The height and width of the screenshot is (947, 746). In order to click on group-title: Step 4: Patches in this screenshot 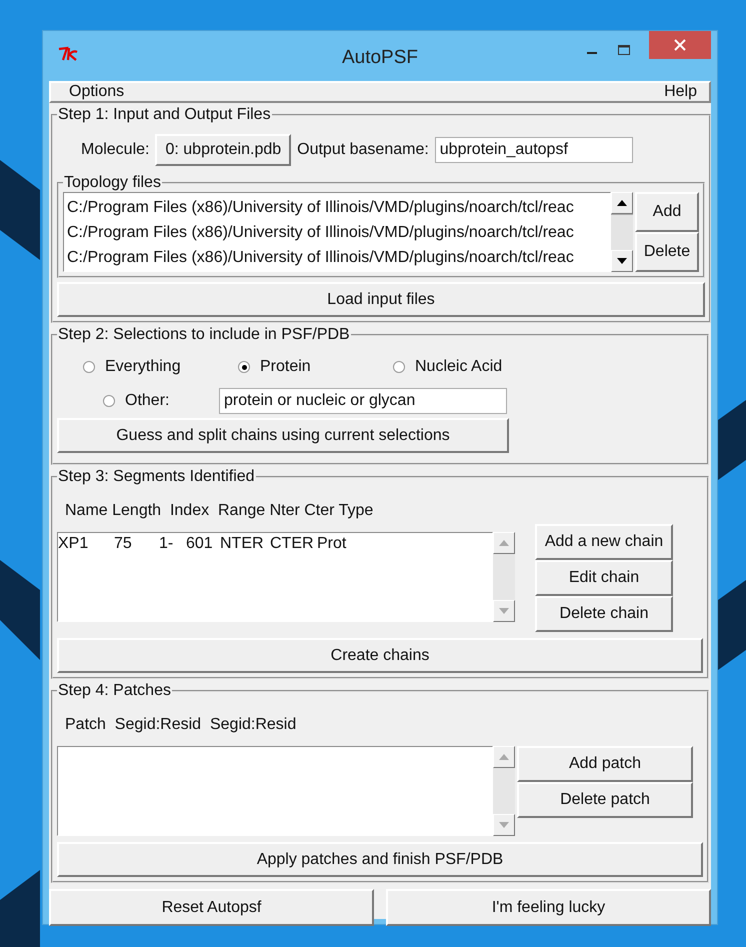, I will do `click(114, 691)`.